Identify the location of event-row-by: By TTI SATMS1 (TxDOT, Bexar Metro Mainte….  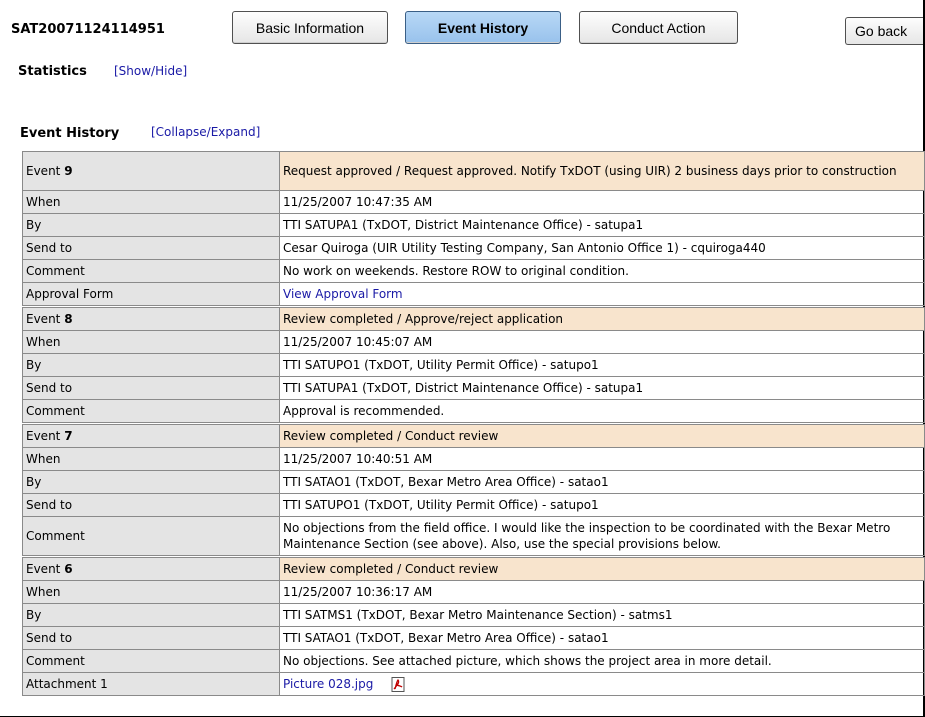
(473, 615).